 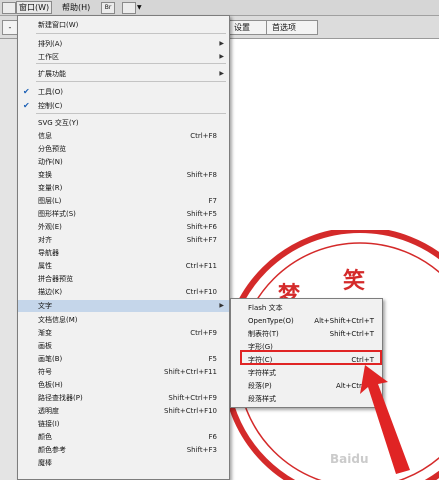 I want to click on layout-dropdown-arrow-icon: ▼, so click(x=139, y=7).